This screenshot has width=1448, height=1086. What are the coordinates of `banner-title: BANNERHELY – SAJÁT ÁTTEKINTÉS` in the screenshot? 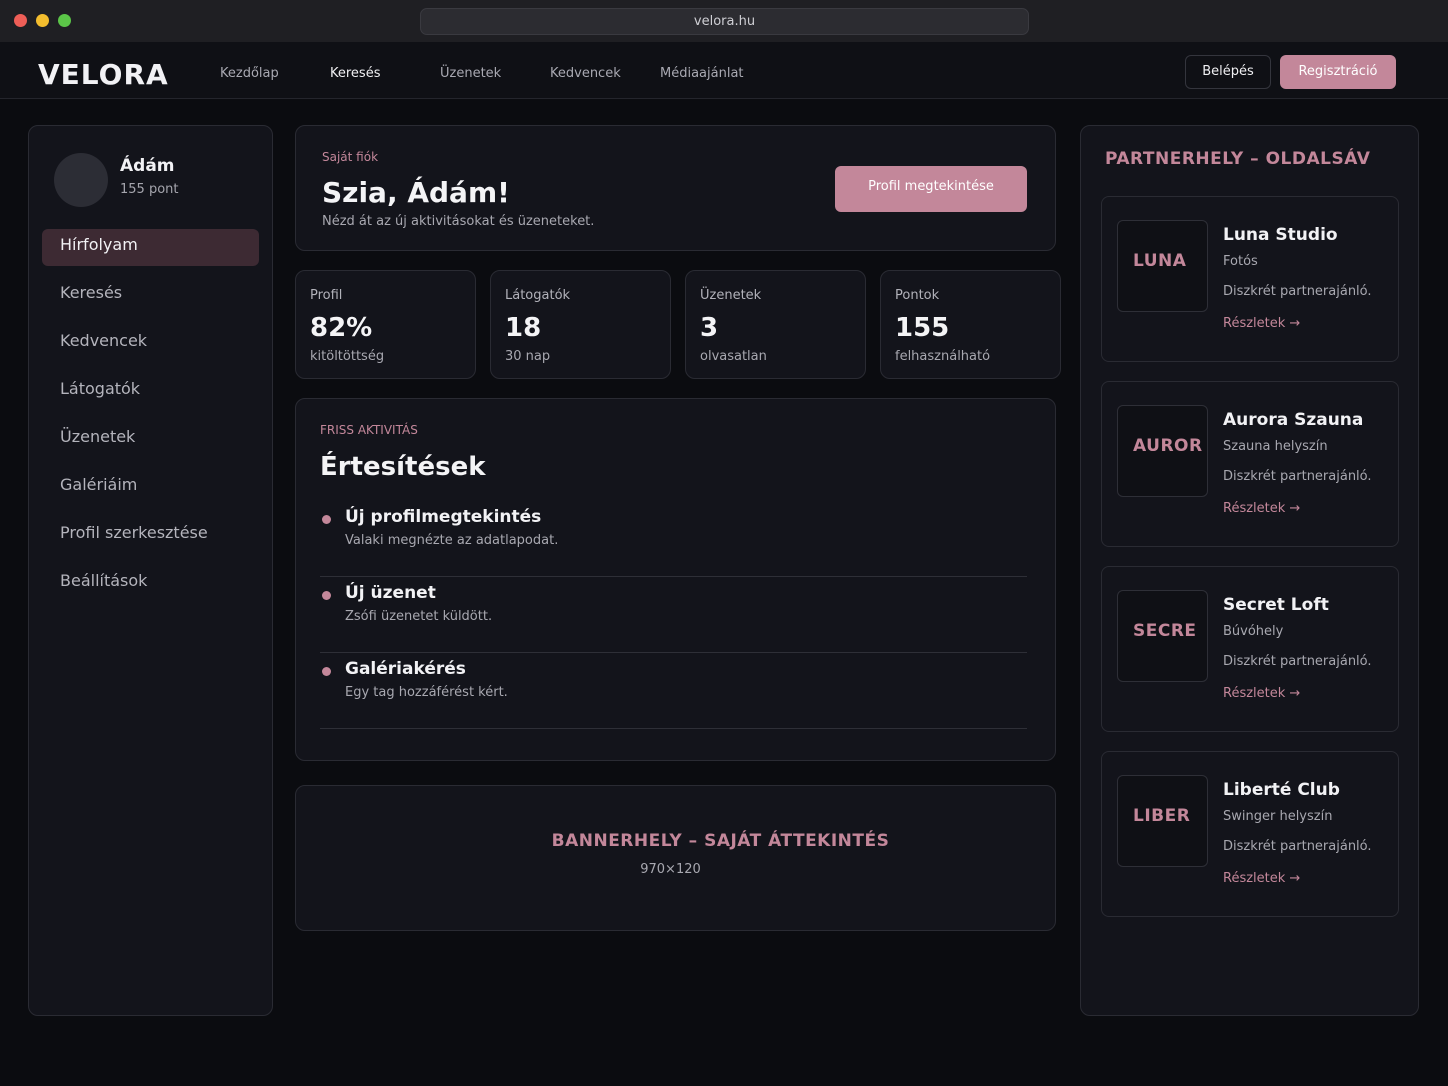 It's located at (720, 841).